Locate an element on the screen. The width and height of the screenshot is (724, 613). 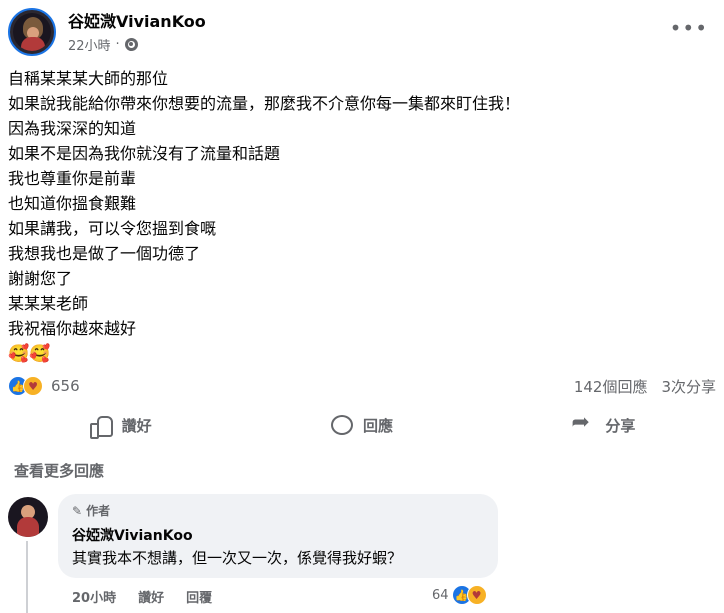
like-button: 讚好 is located at coordinates (120, 425).